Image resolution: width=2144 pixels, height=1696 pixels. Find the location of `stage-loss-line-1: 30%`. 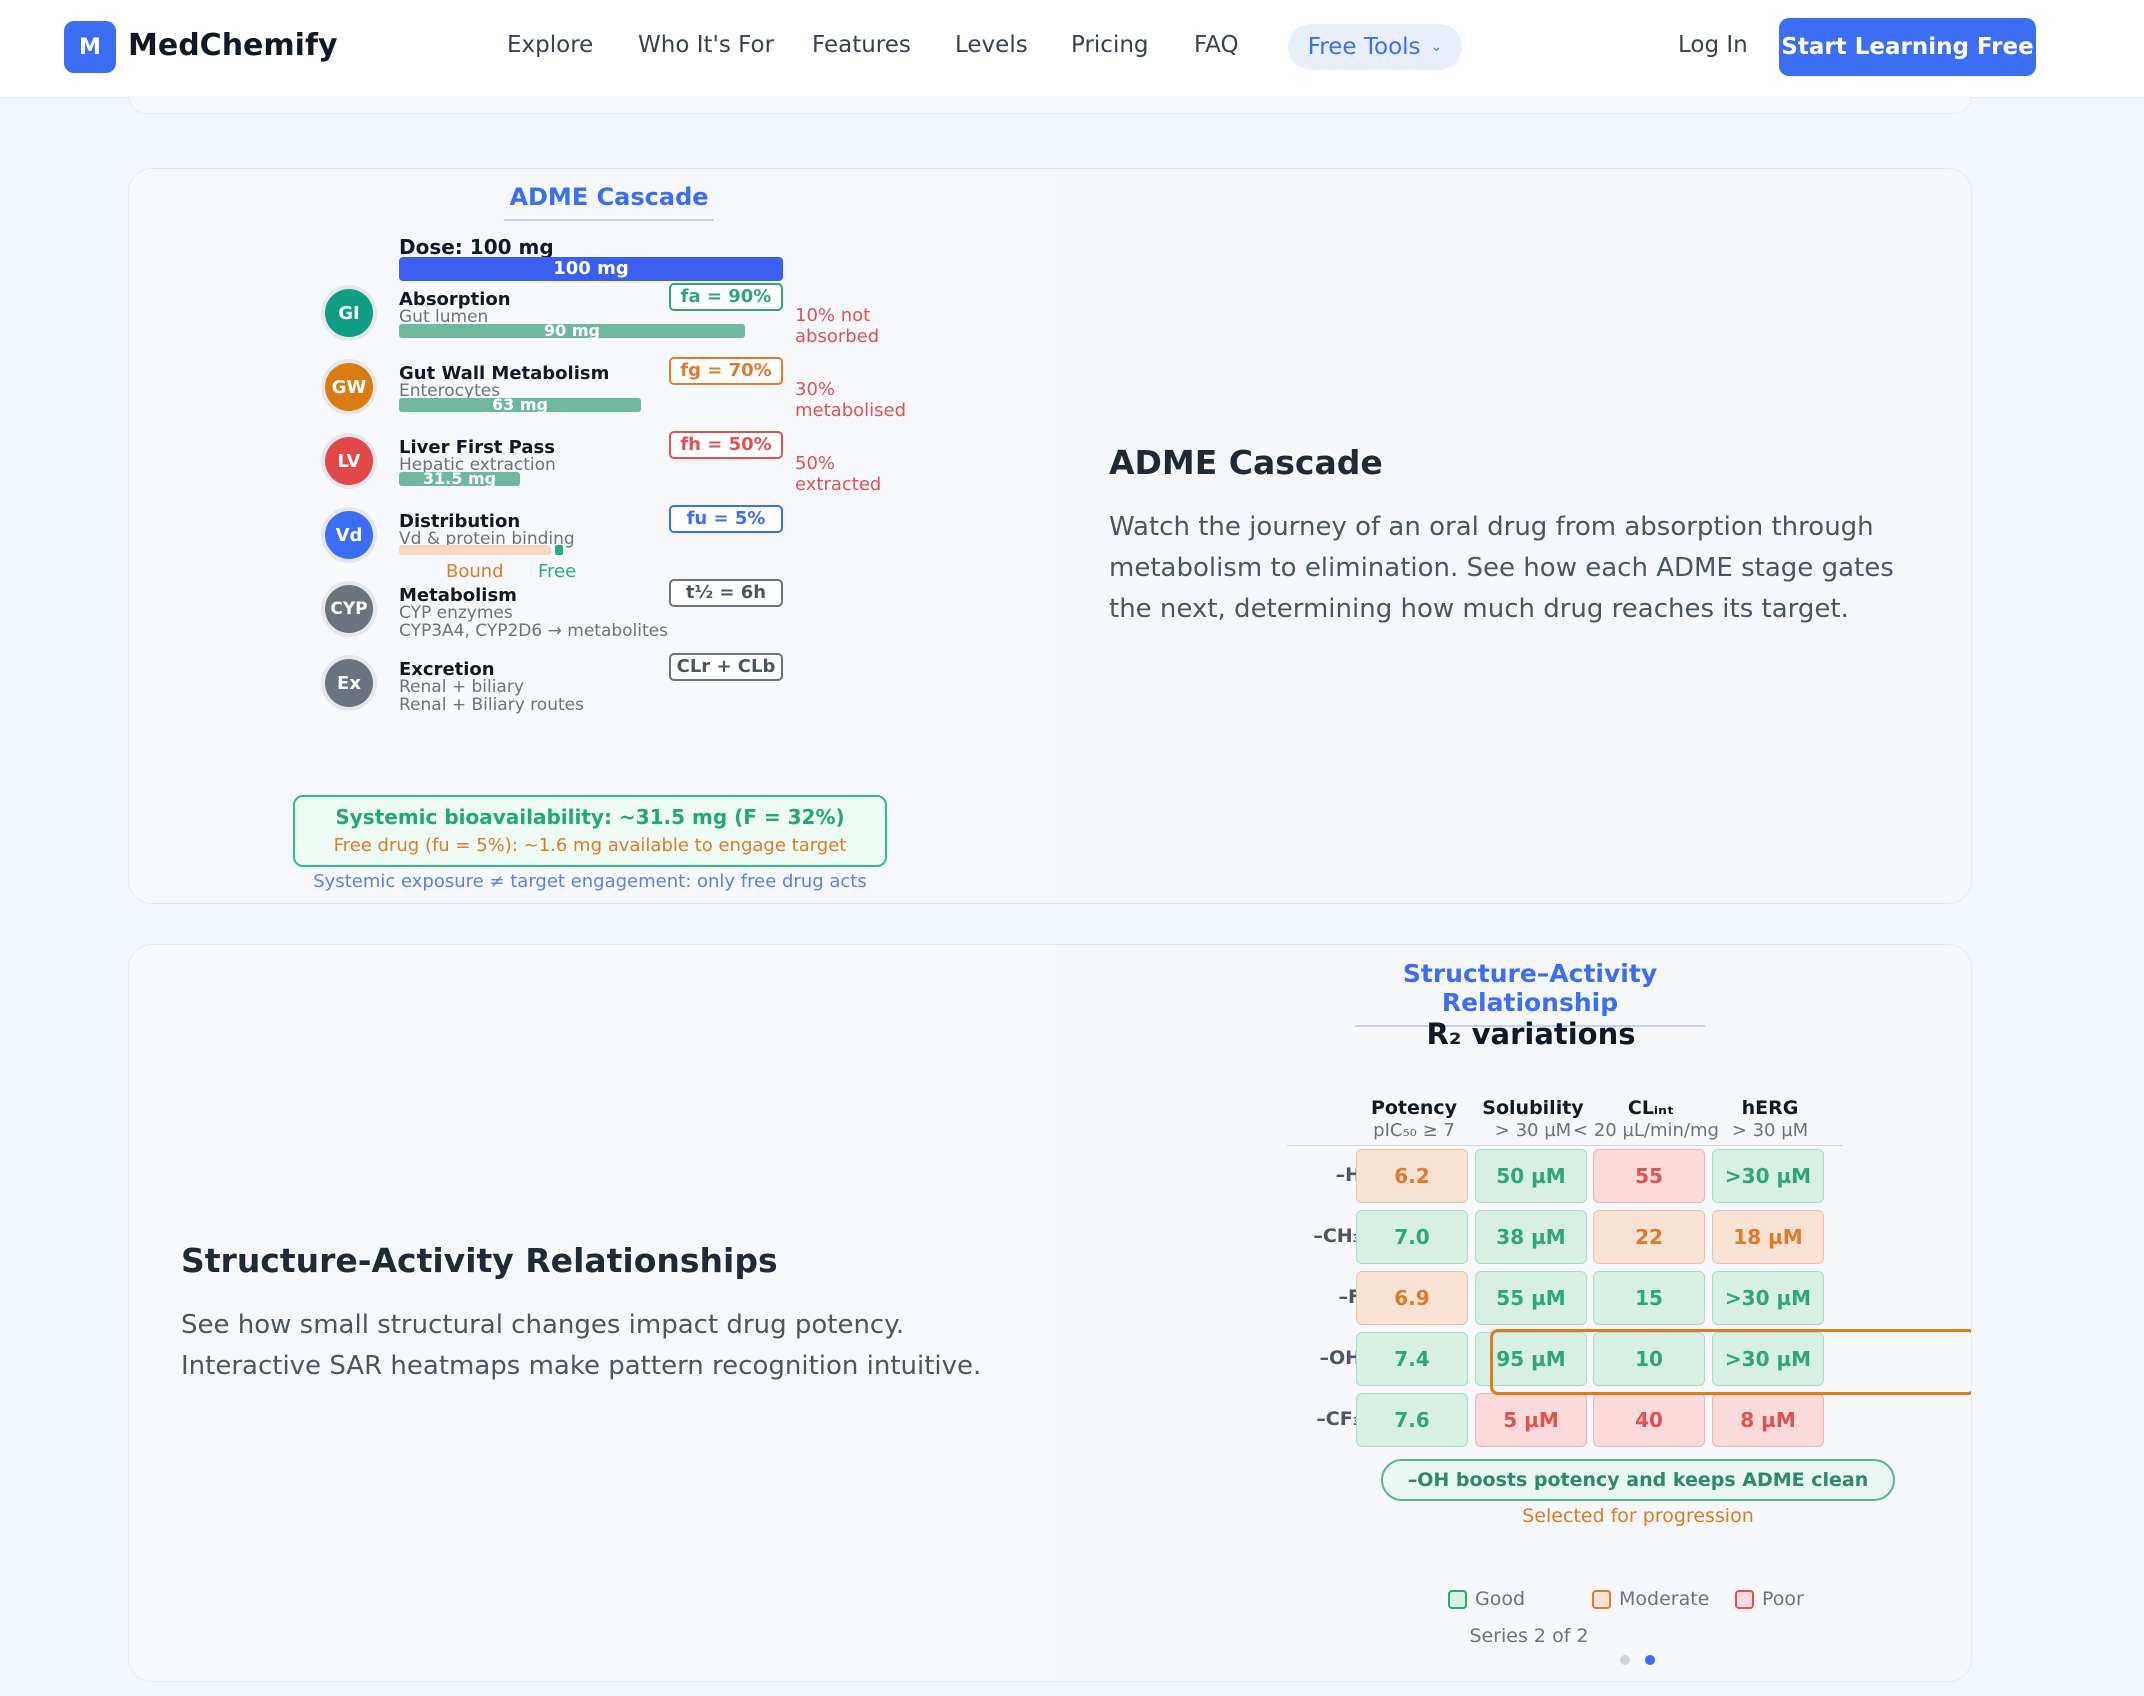

stage-loss-line-1: 30% is located at coordinates (815, 389).